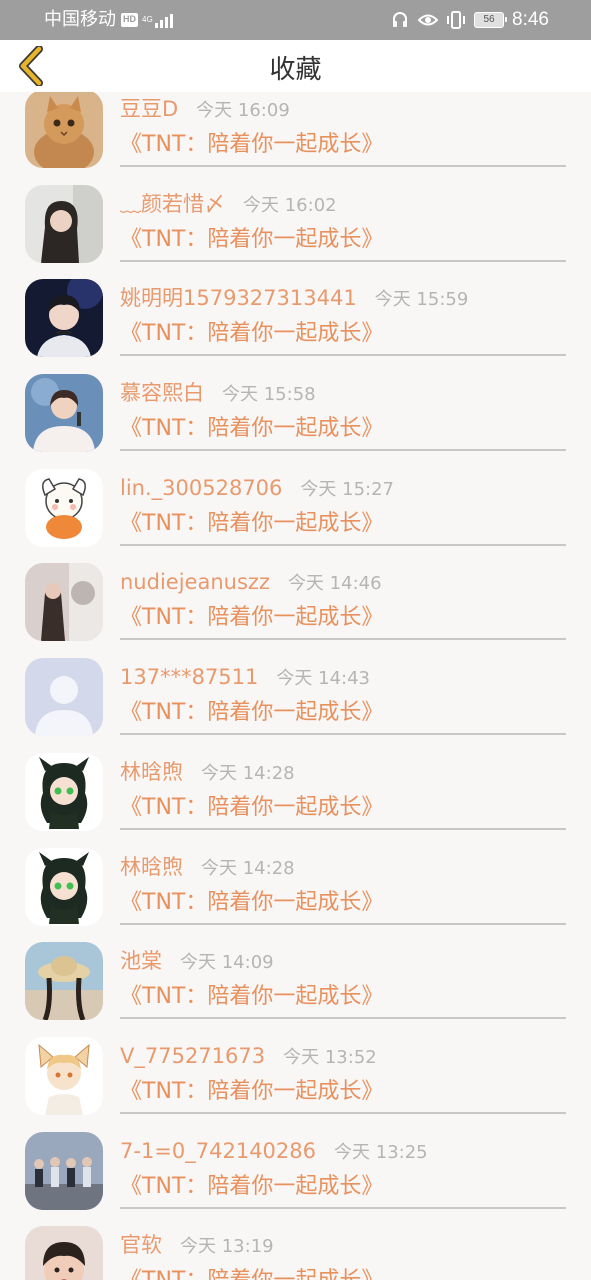 Image resolution: width=591 pixels, height=1280 pixels. I want to click on timestamp: 今天 14:28, so click(248, 773).